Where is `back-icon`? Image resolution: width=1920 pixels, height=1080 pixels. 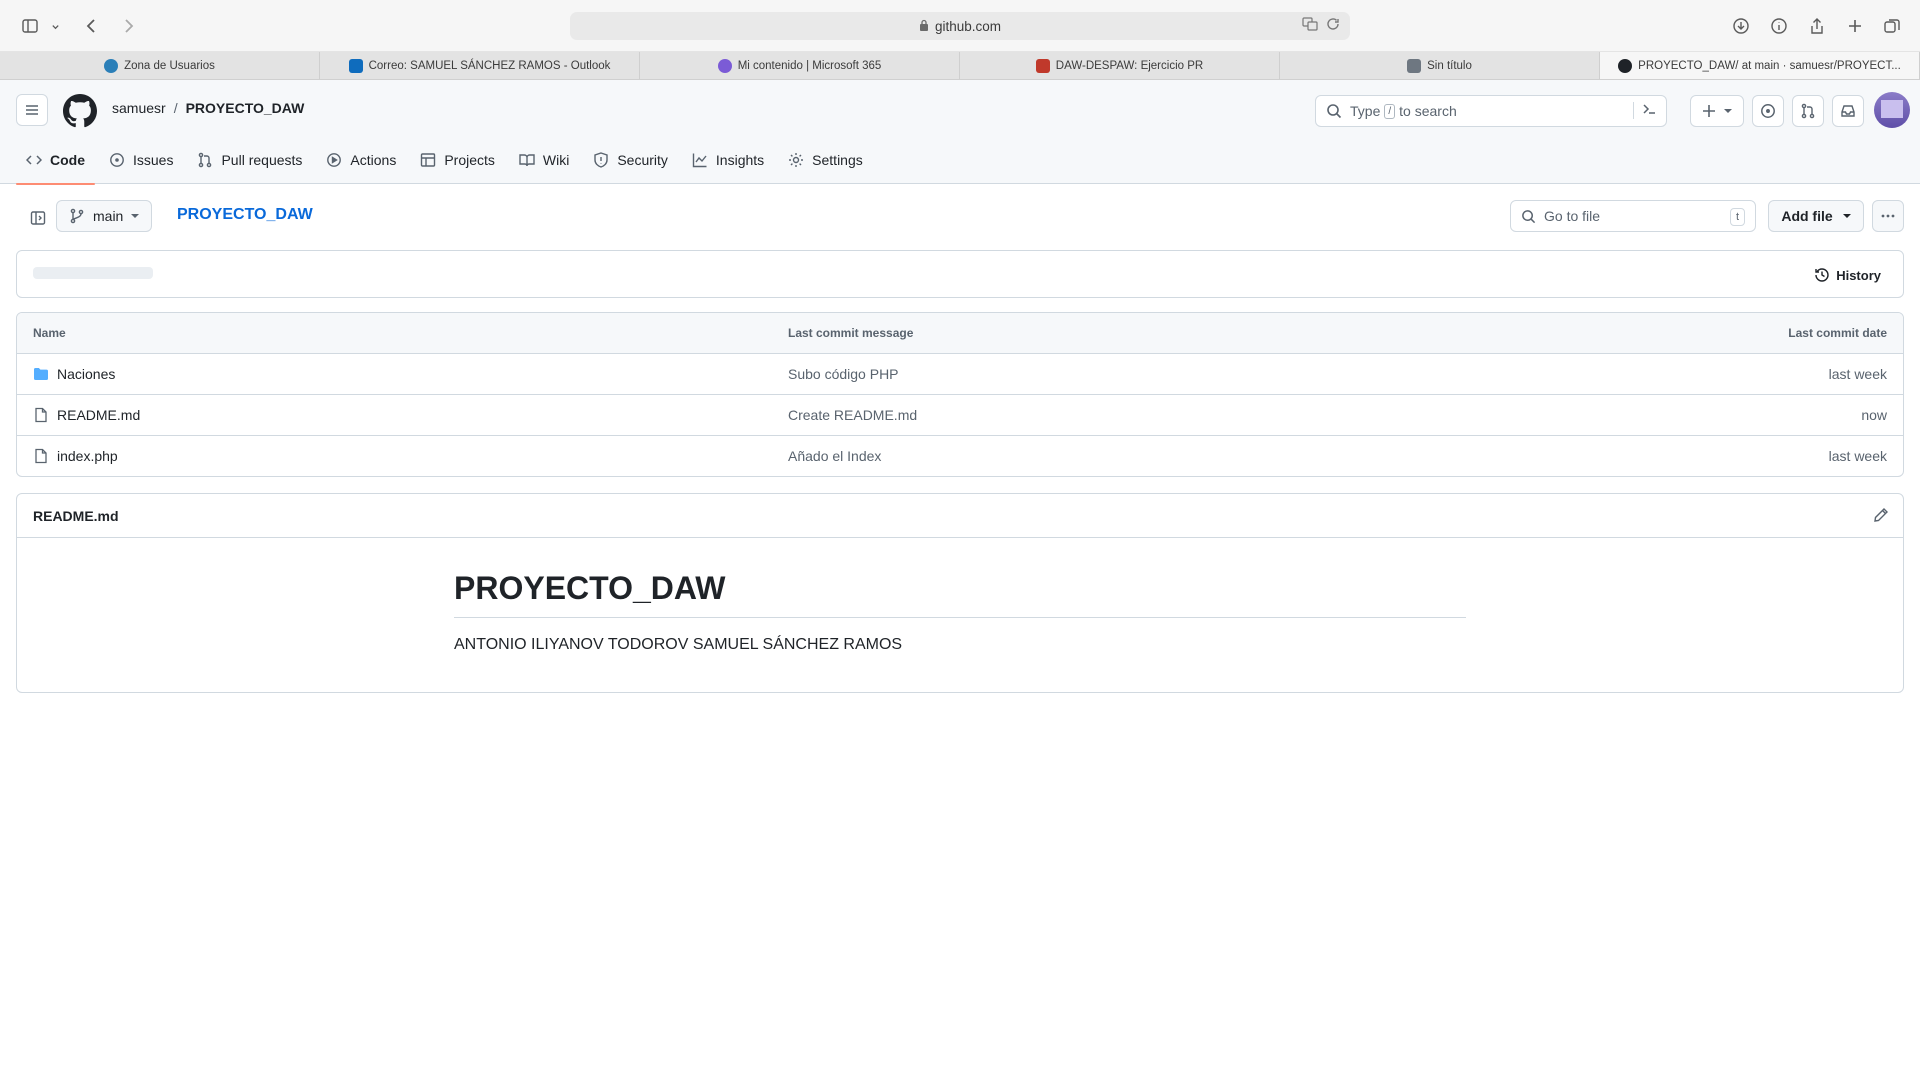 back-icon is located at coordinates (92, 26).